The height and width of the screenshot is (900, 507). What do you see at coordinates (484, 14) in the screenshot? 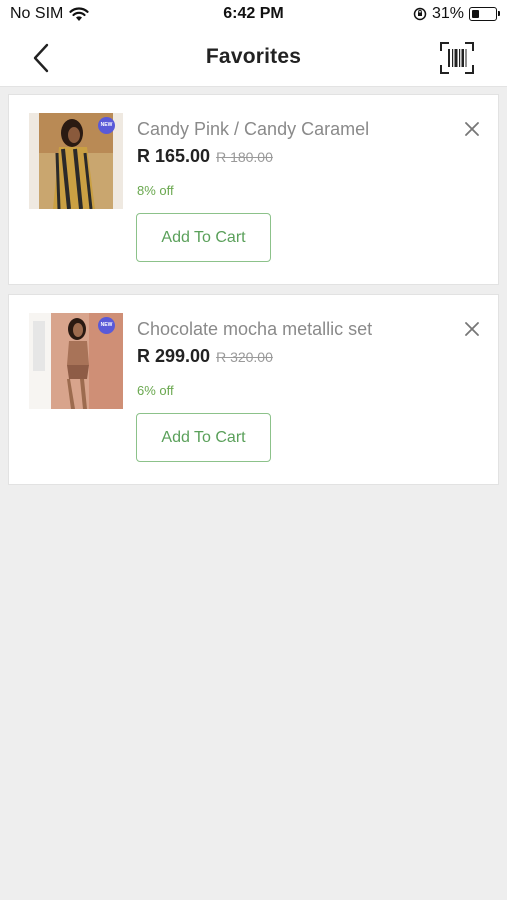
I see `battery-icon` at bounding box center [484, 14].